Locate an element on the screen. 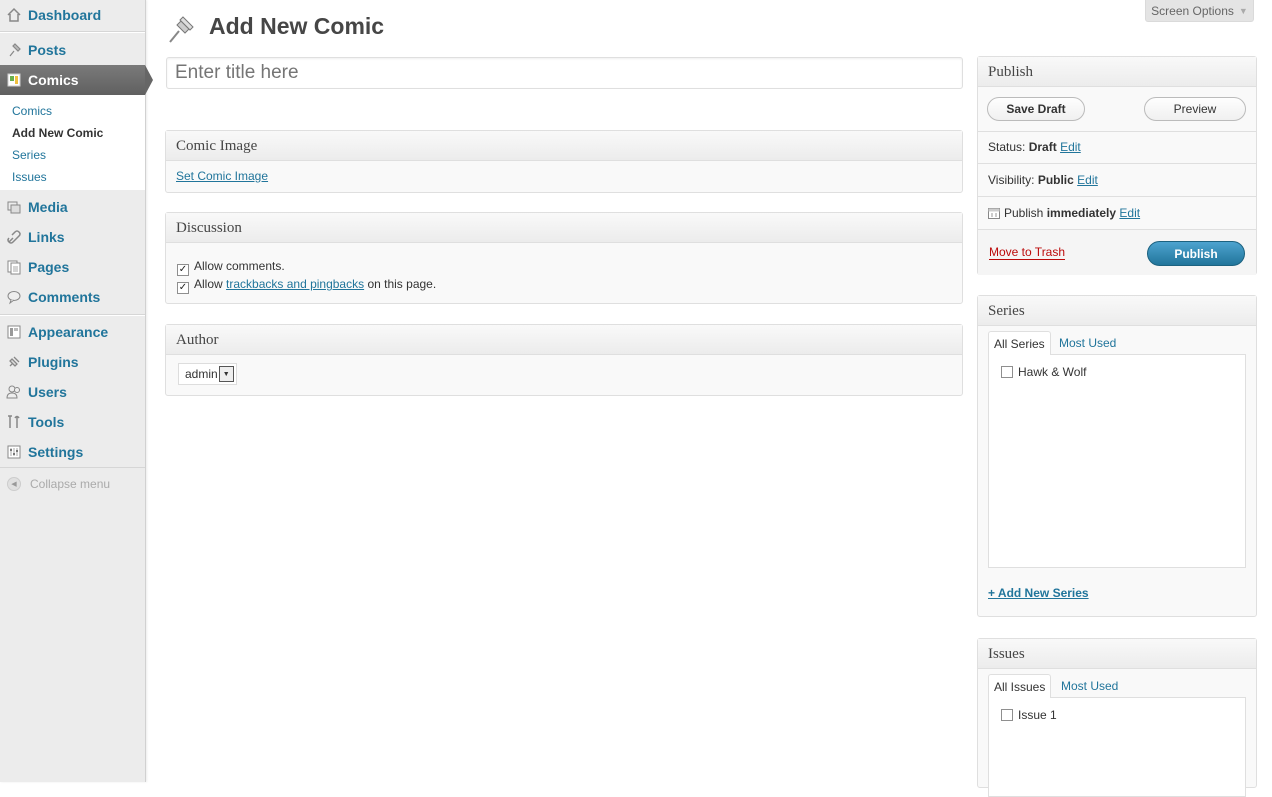 This screenshot has height=797, width=1272. tab-all-series: All Series is located at coordinates (1019, 343).